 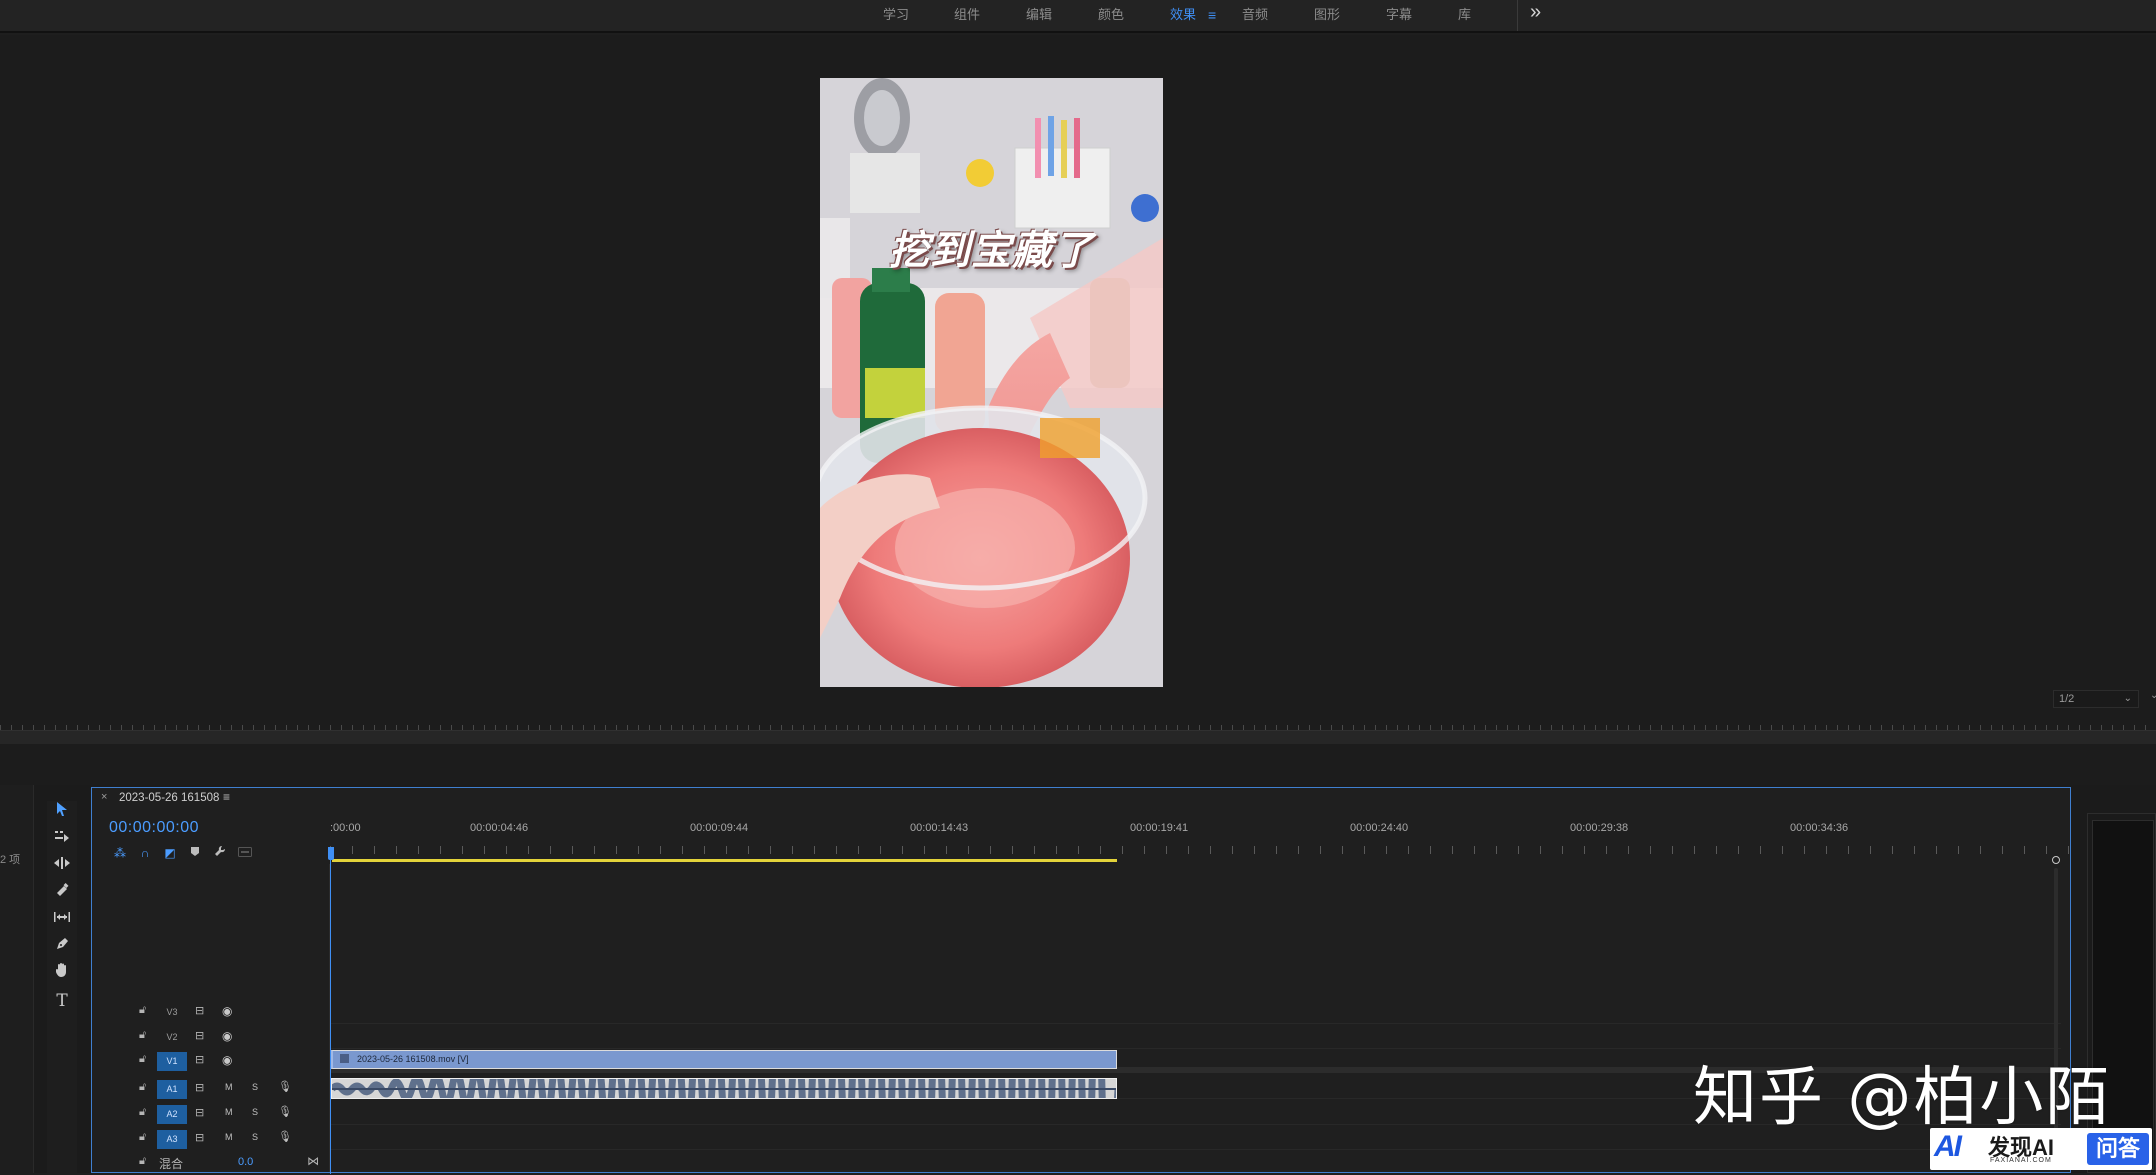 I want to click on overflow-chevron-icon: », so click(x=1540, y=13).